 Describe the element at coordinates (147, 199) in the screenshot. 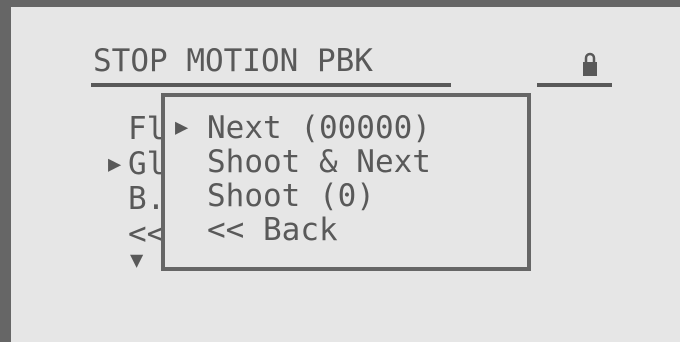

I see `background-menu-item-label: B.` at that location.